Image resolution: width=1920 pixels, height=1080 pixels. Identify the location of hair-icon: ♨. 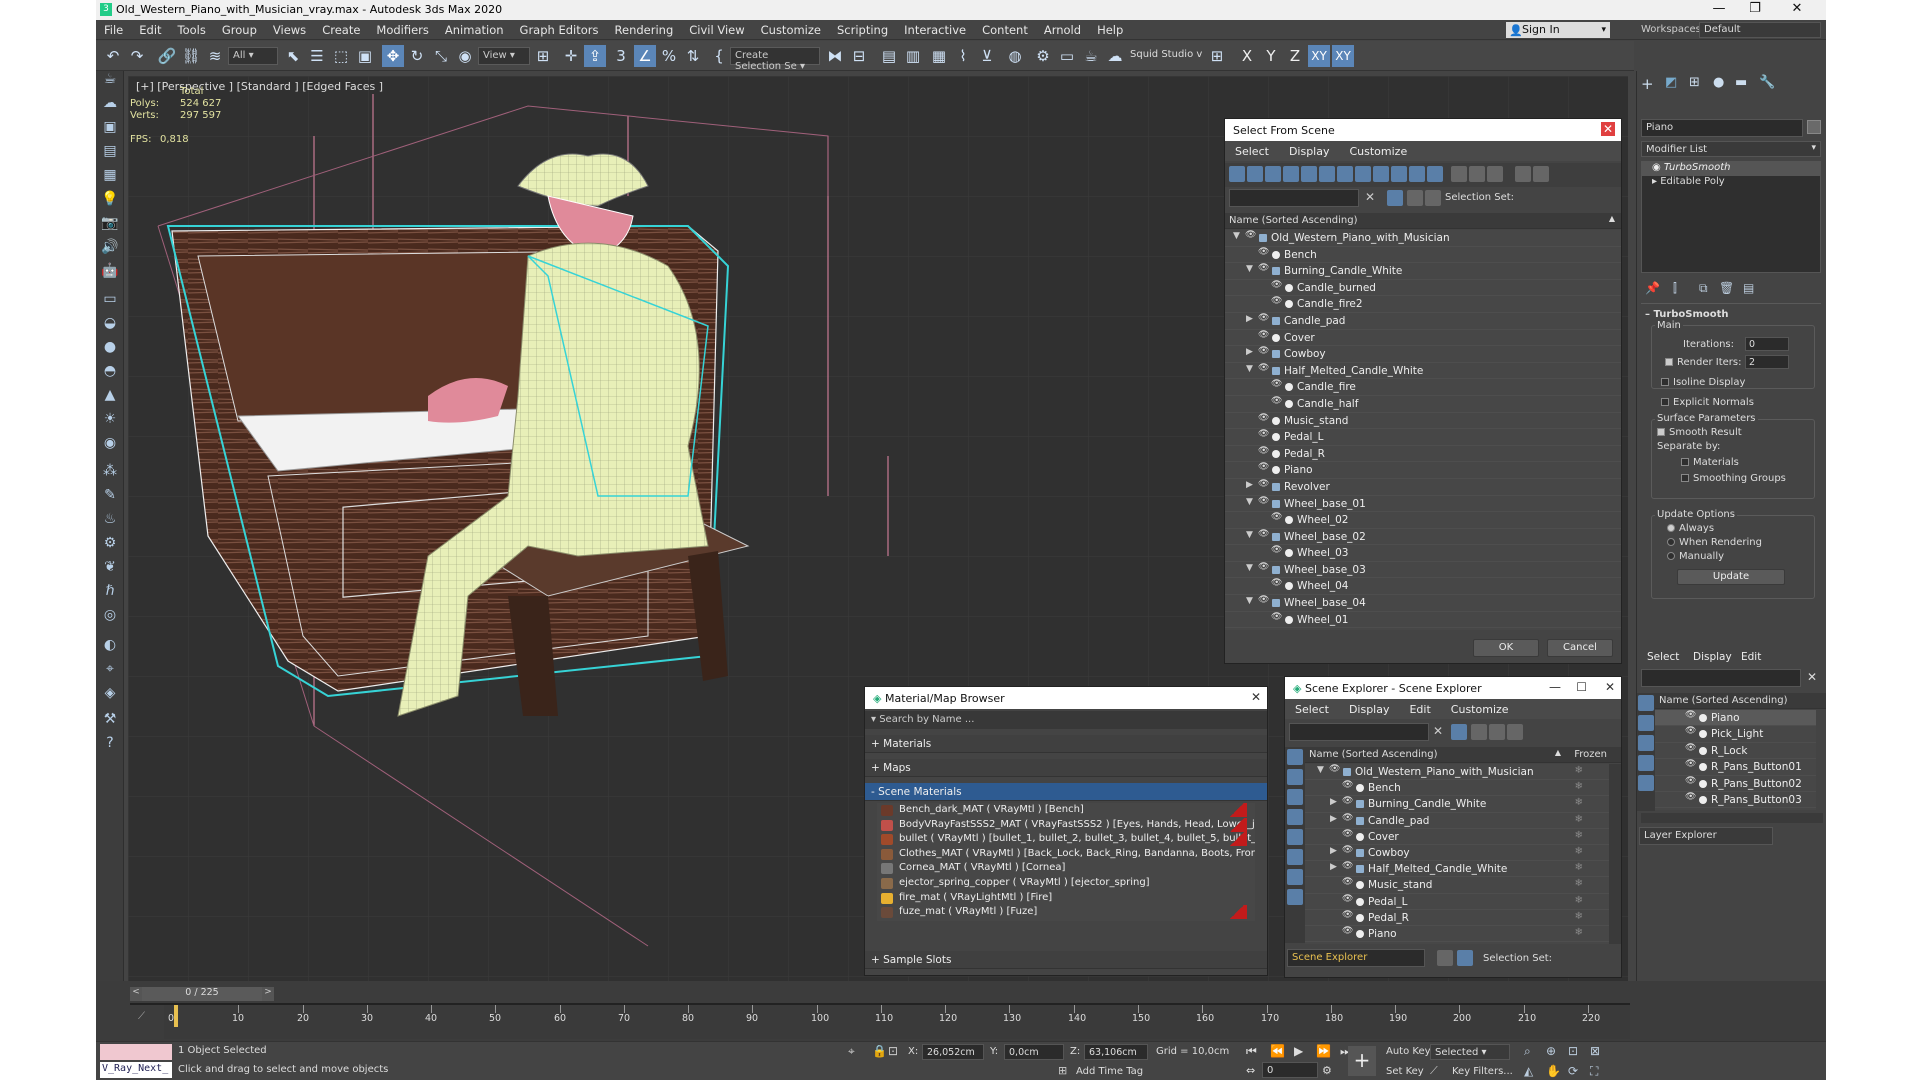
(110, 521).